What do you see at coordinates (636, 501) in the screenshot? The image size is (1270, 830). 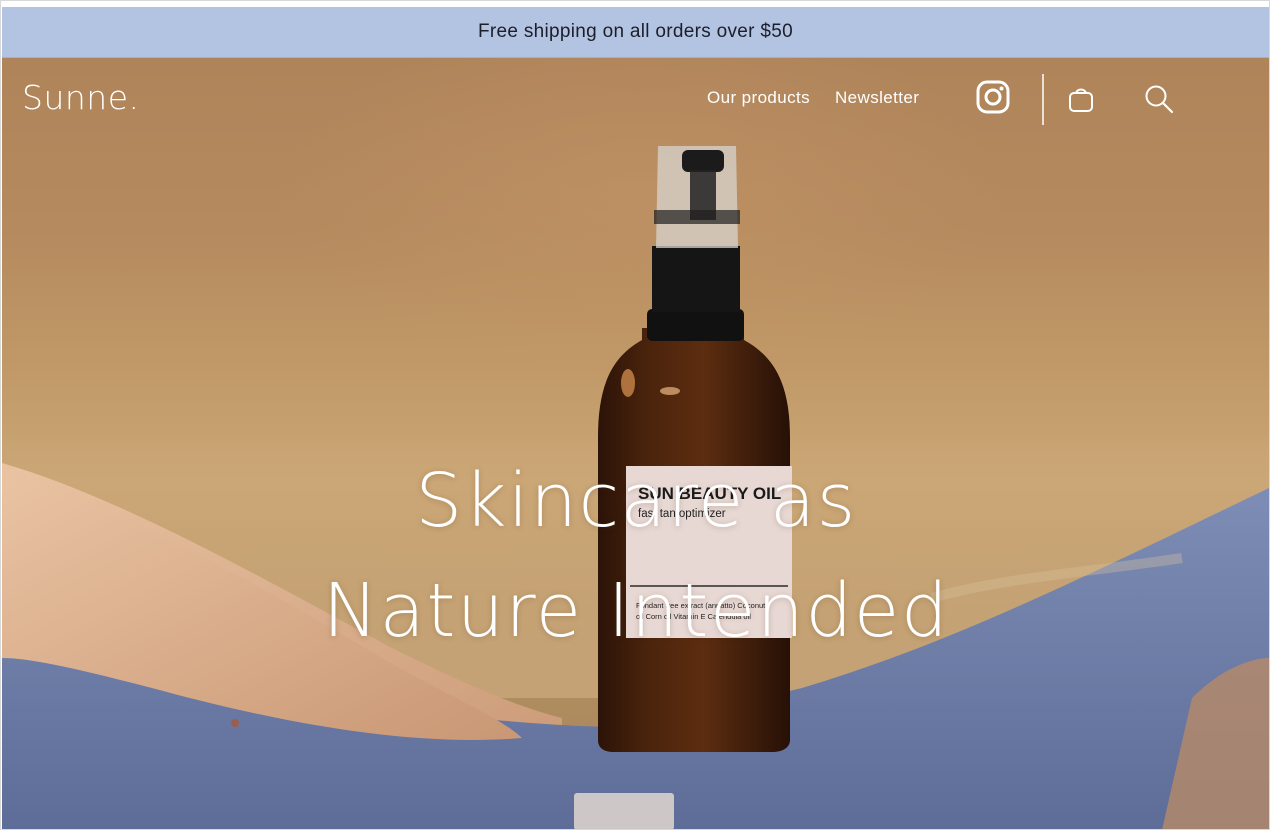 I see `hero-headline-line1: Skincare as` at bounding box center [636, 501].